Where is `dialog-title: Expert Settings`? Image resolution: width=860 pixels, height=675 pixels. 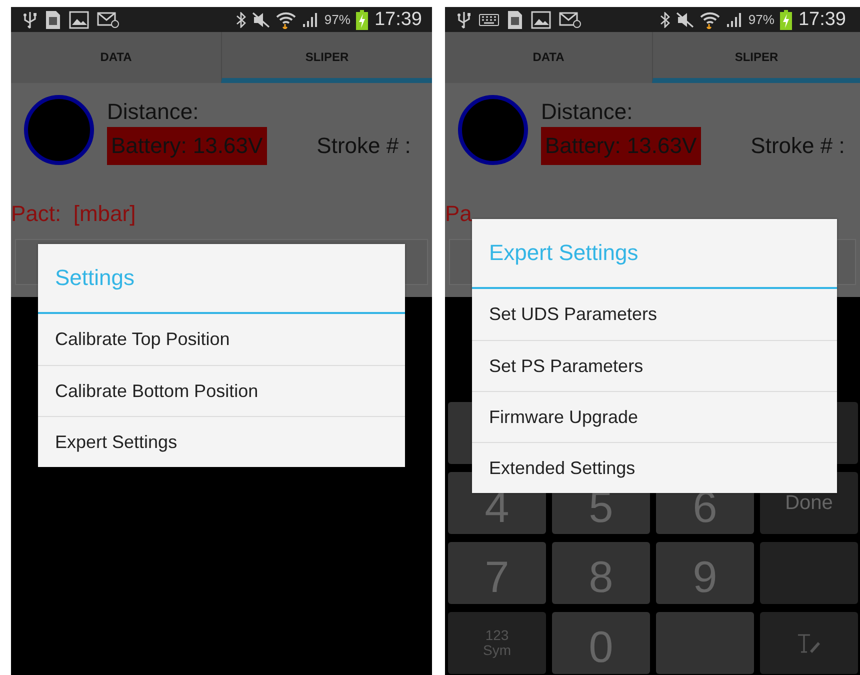 dialog-title: Expert Settings is located at coordinates (564, 253).